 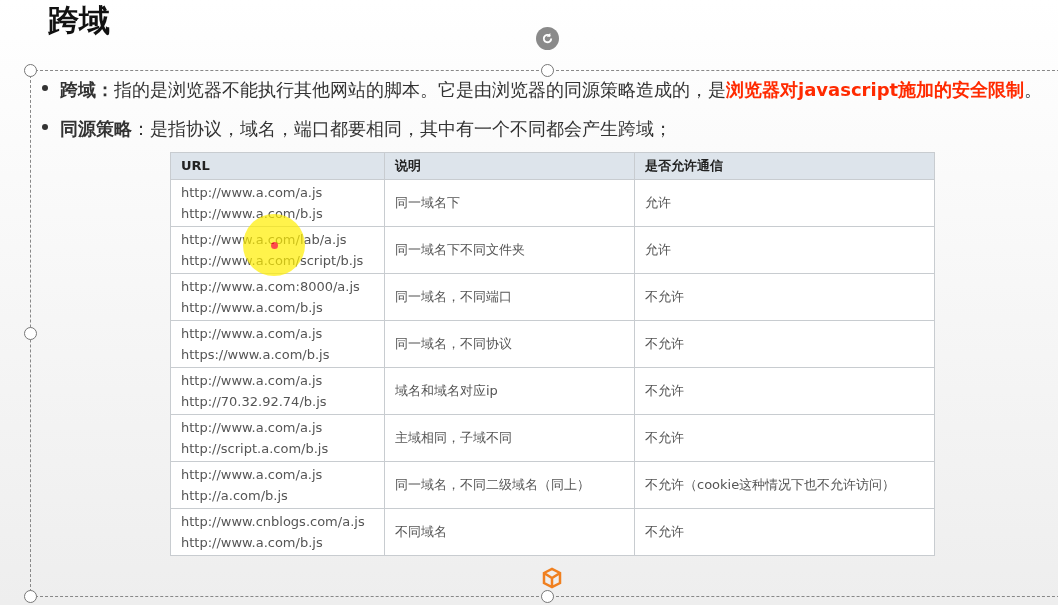 What do you see at coordinates (277, 532) in the screenshot?
I see `table-cell: http://www.cnblogs.com/a.js http://www.a.com/b.js` at bounding box center [277, 532].